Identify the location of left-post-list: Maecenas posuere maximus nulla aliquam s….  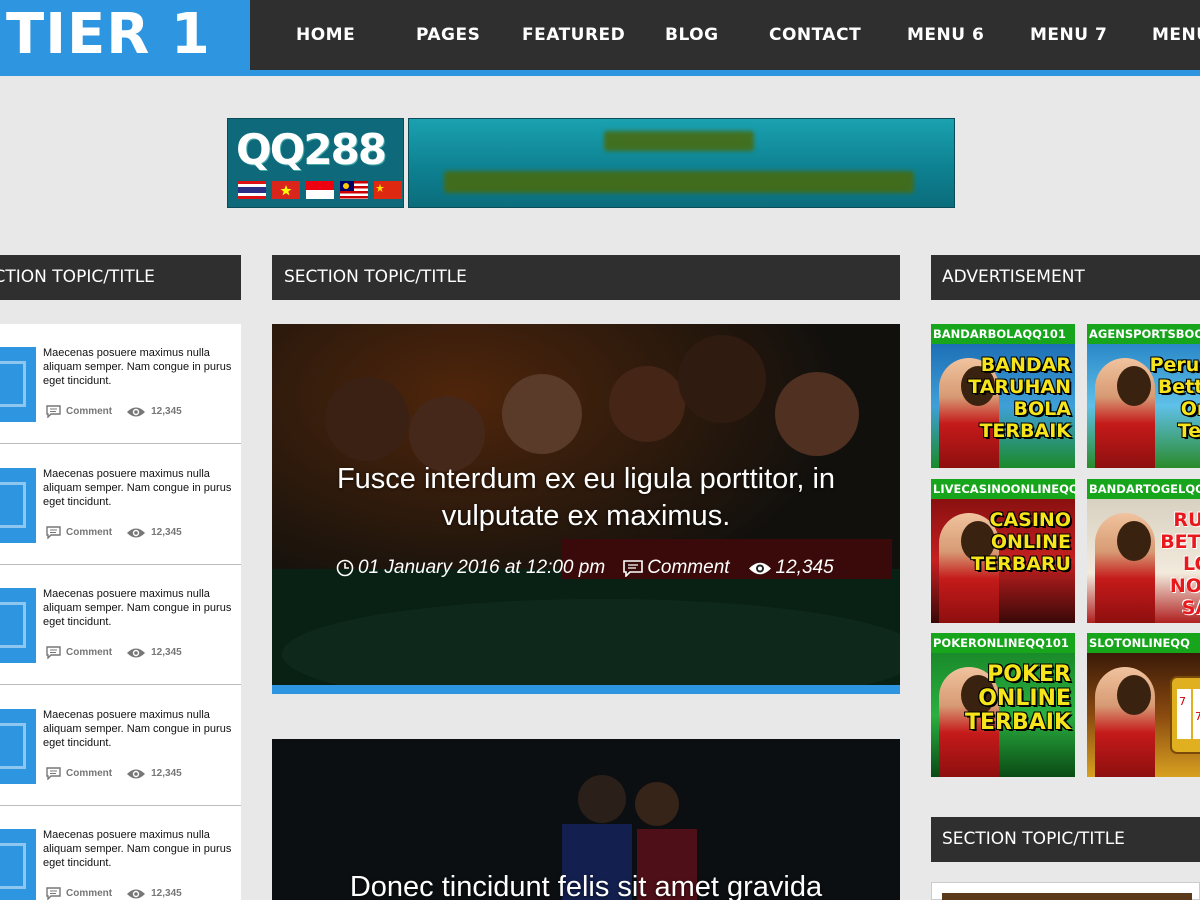
(120, 612).